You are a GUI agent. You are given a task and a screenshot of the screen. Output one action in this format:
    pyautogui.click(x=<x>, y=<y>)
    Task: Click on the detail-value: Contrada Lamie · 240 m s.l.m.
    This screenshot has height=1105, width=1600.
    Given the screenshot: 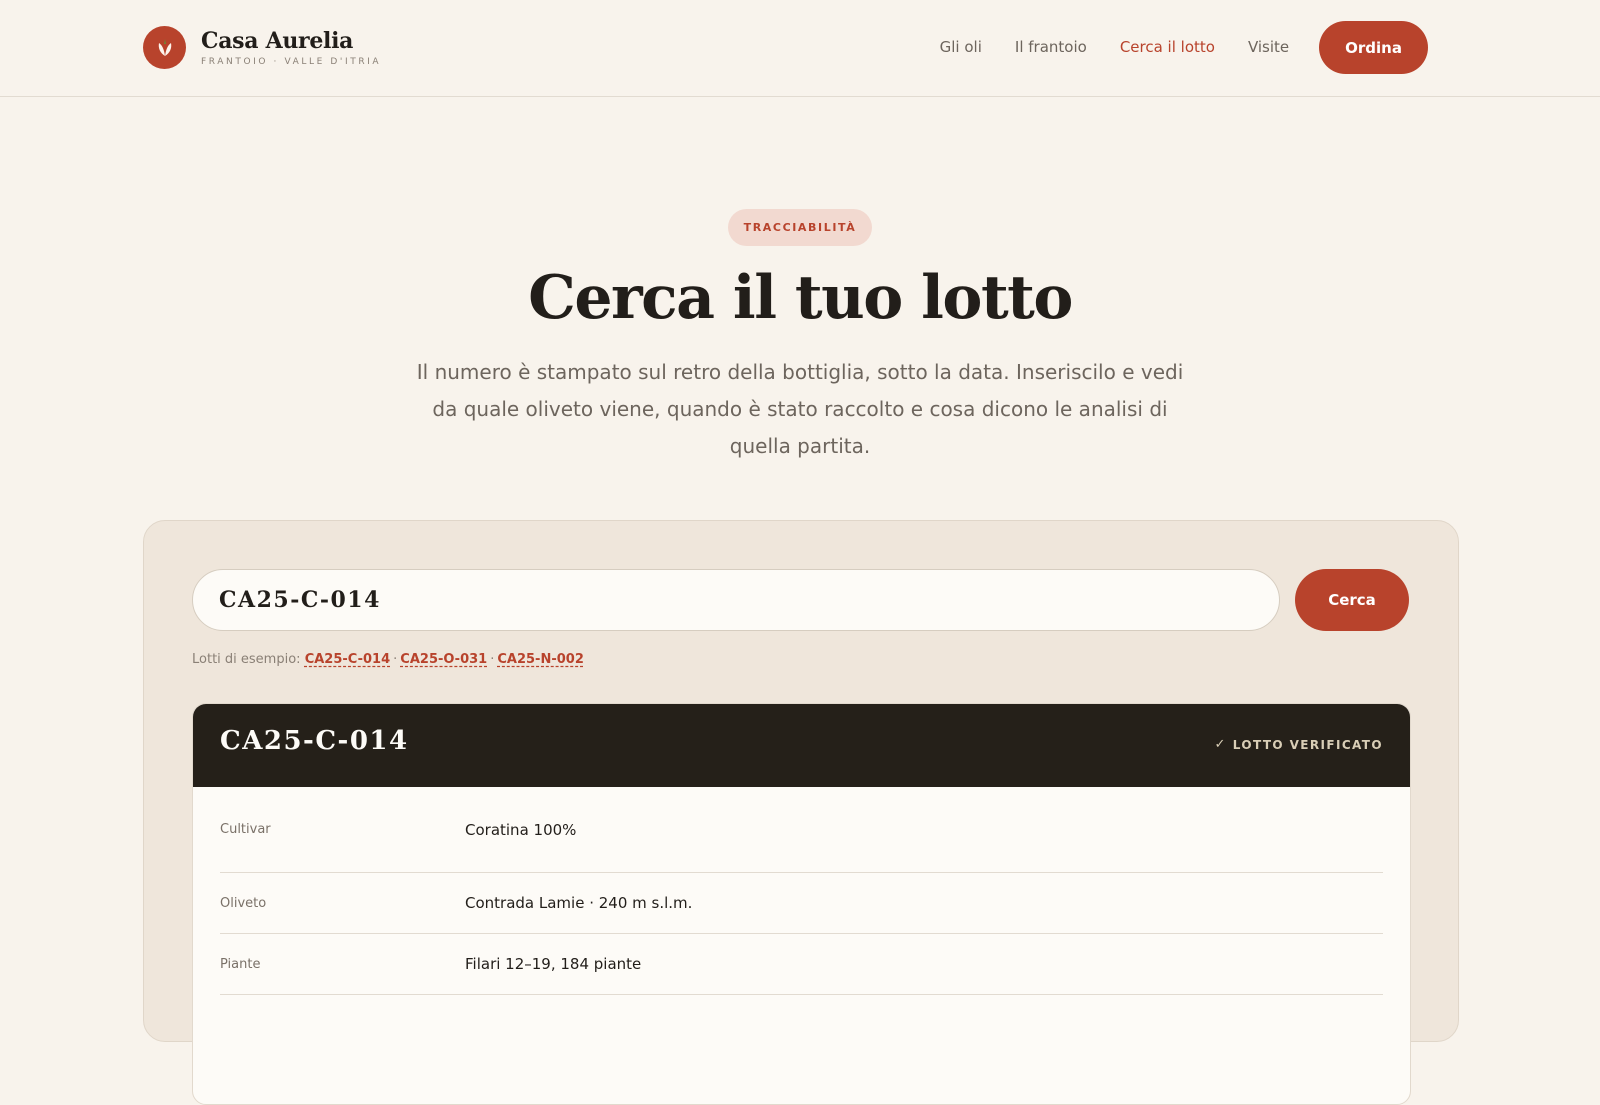 What is the action you would take?
    pyautogui.click(x=579, y=903)
    